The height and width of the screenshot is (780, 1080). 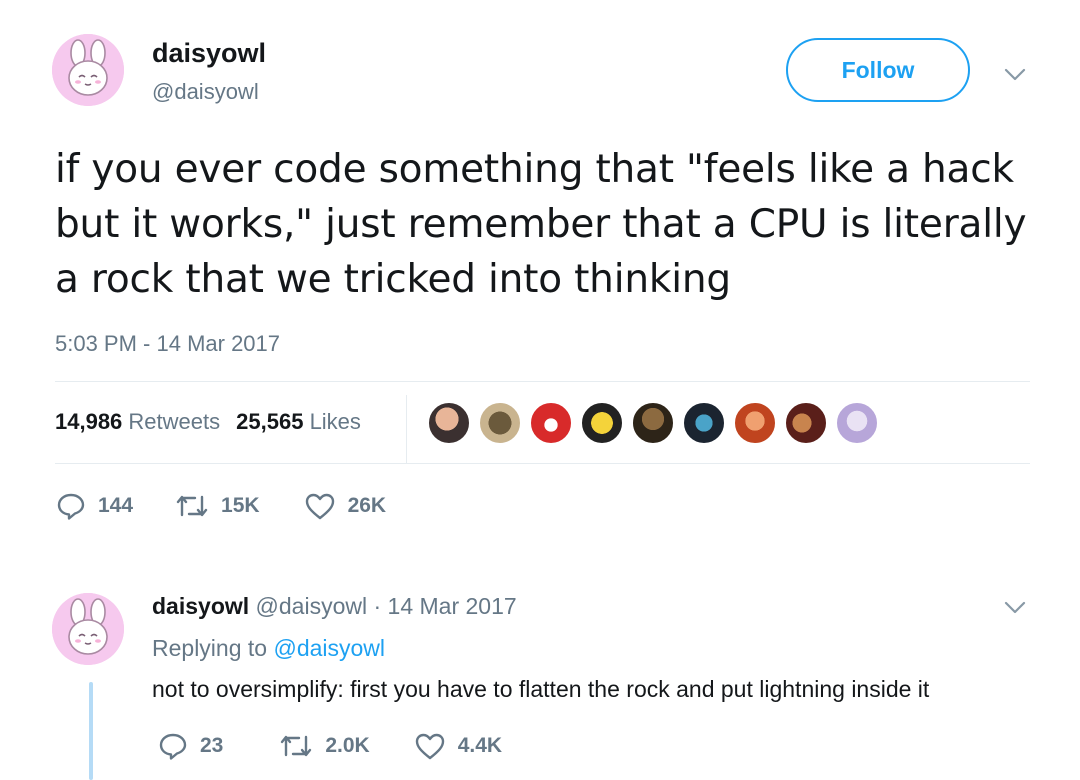 I want to click on retweet-button: 2.0K, so click(x=324, y=746).